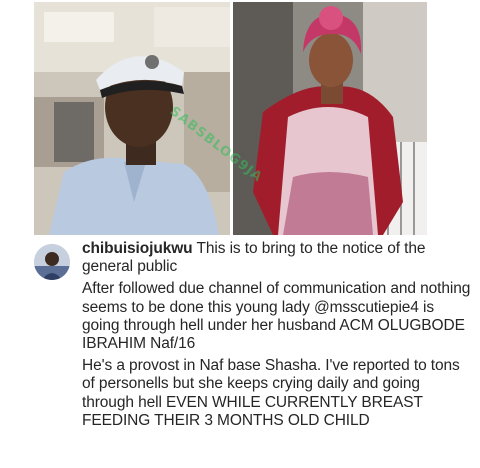 The height and width of the screenshot is (468, 480). Describe the element at coordinates (52, 262) in the screenshot. I see `avatar` at that location.